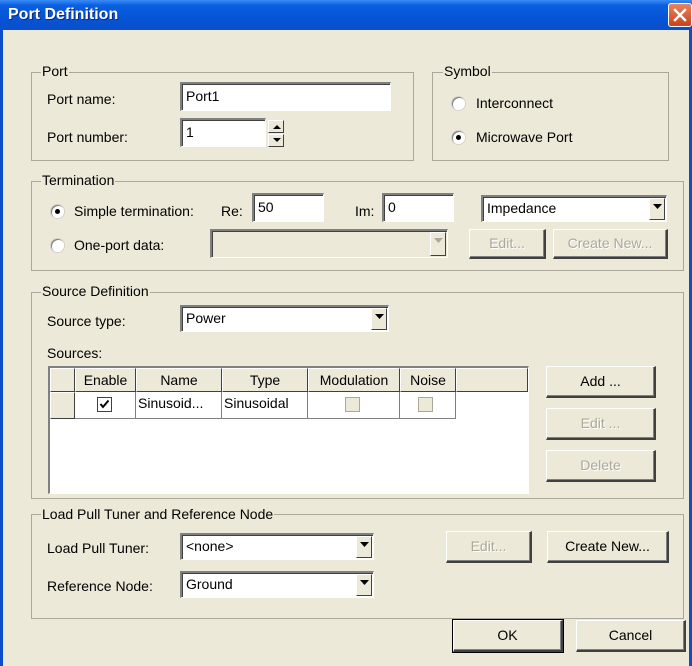  What do you see at coordinates (522, 208) in the screenshot?
I see `termination-mode-value: Impedance` at bounding box center [522, 208].